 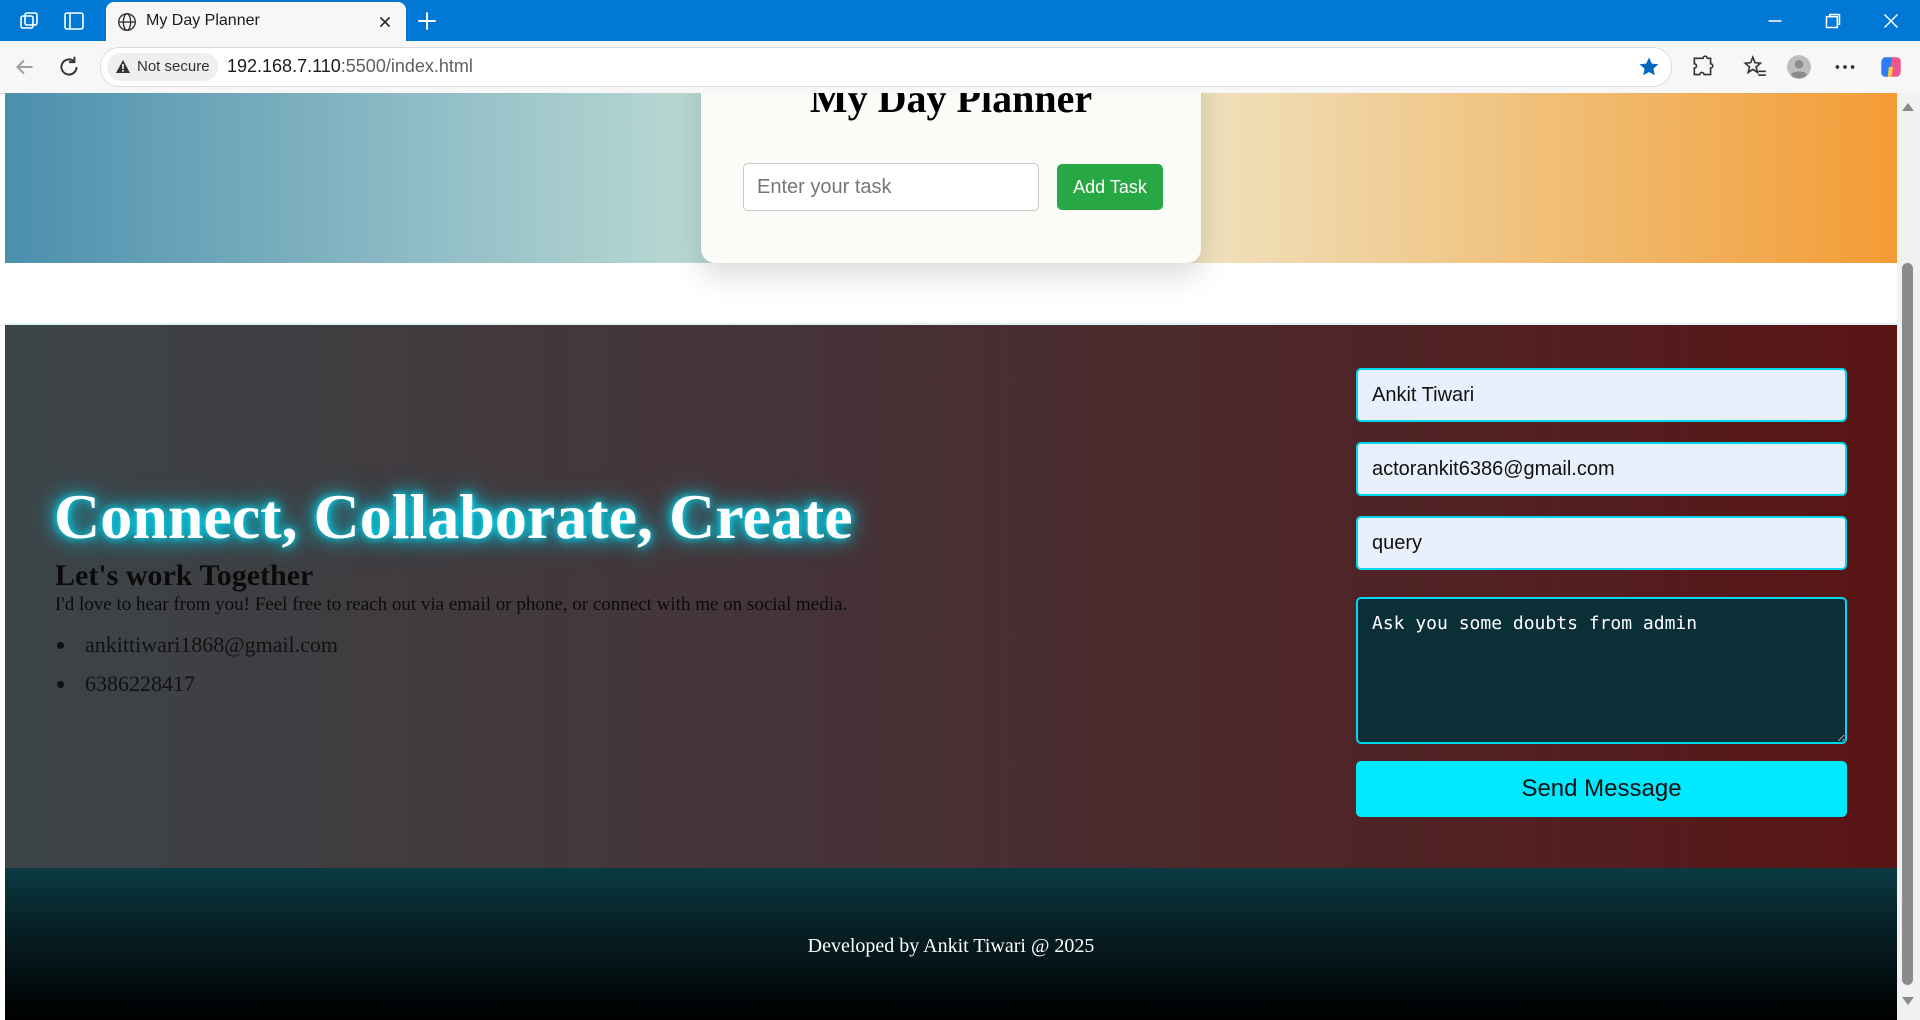 I want to click on url-host: 192.168.7.110, so click(x=284, y=66).